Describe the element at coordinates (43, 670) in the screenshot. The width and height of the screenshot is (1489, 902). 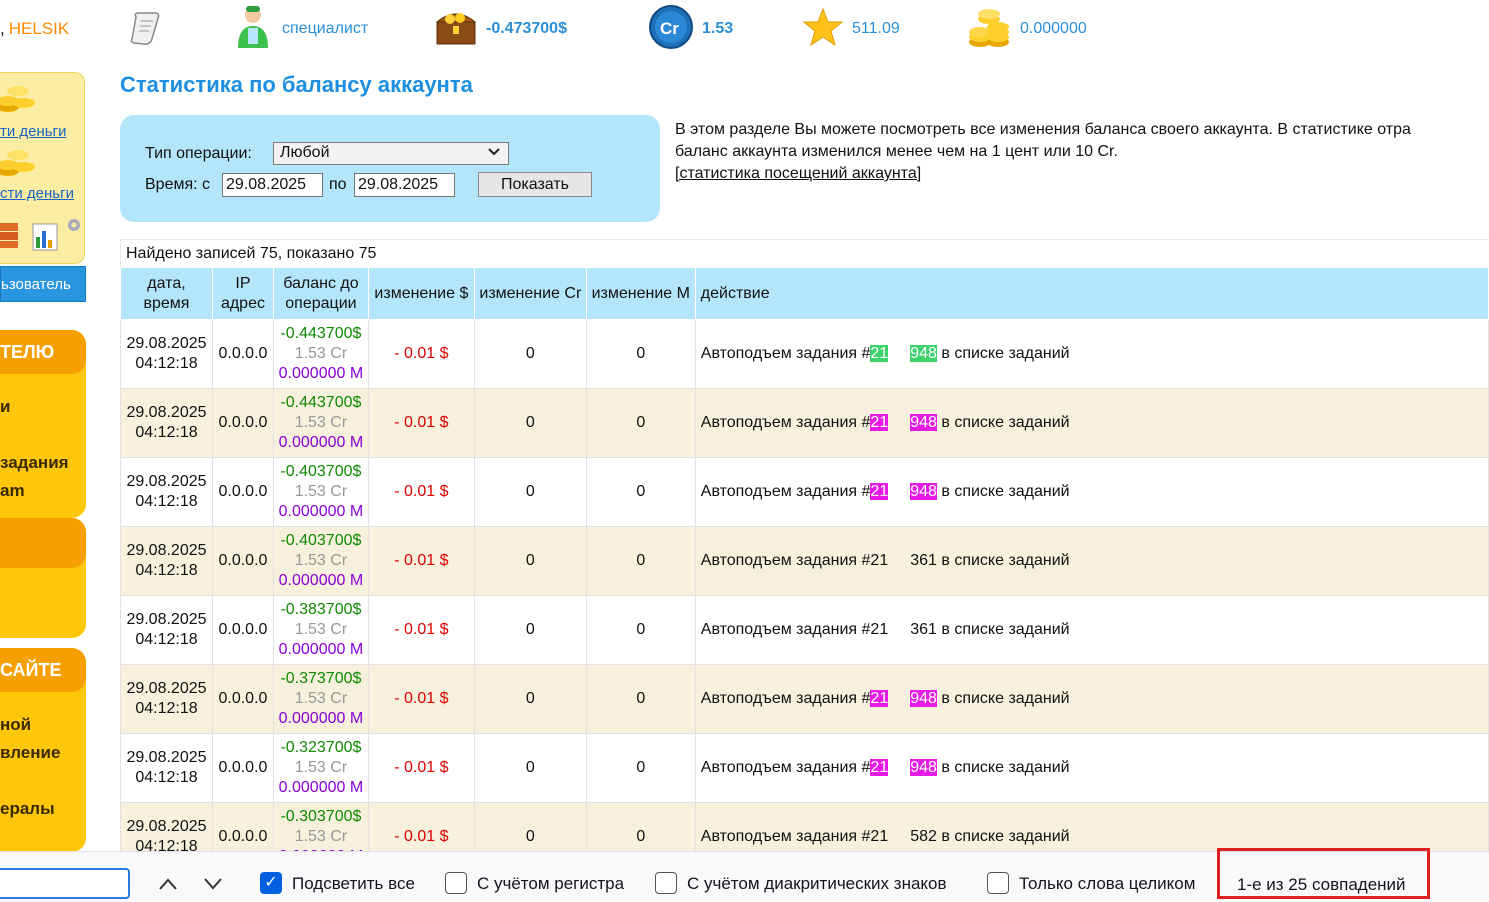
I see `sidebar-section-2-heading: САЙТЕ` at that location.